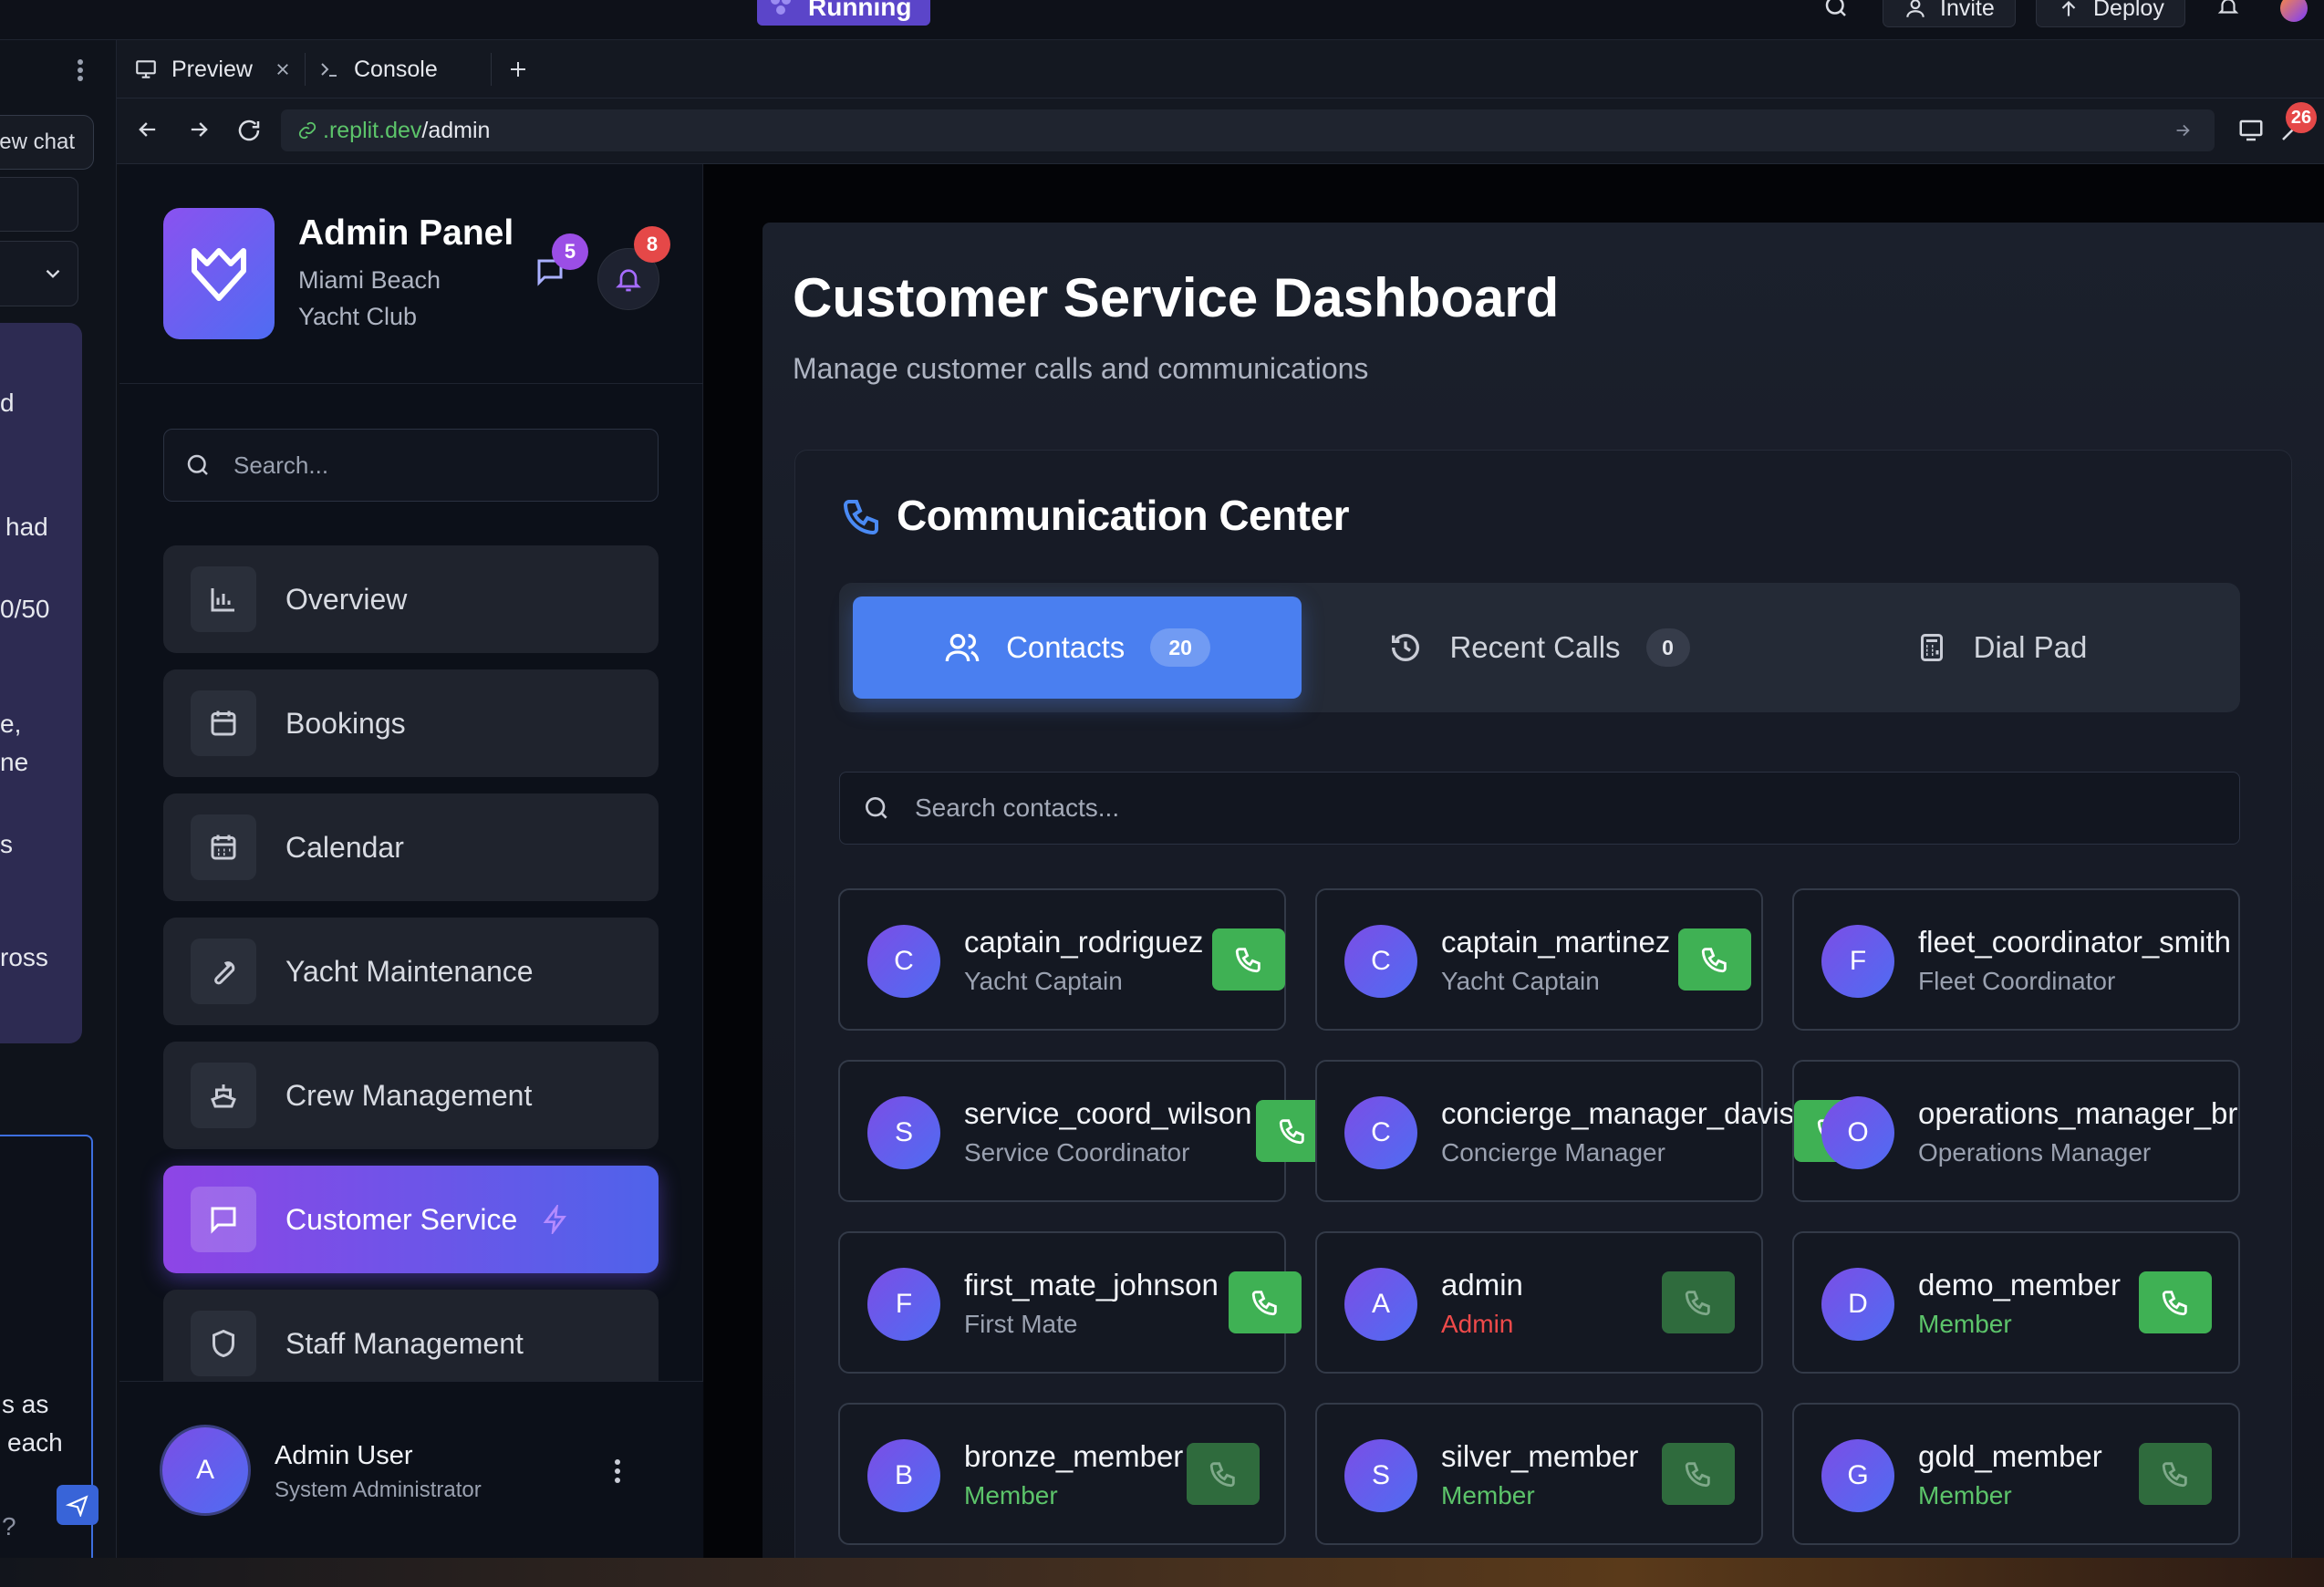 The image size is (2324, 1587). Describe the element at coordinates (1539, 1302) in the screenshot. I see `contact-card: admin Admin A` at that location.